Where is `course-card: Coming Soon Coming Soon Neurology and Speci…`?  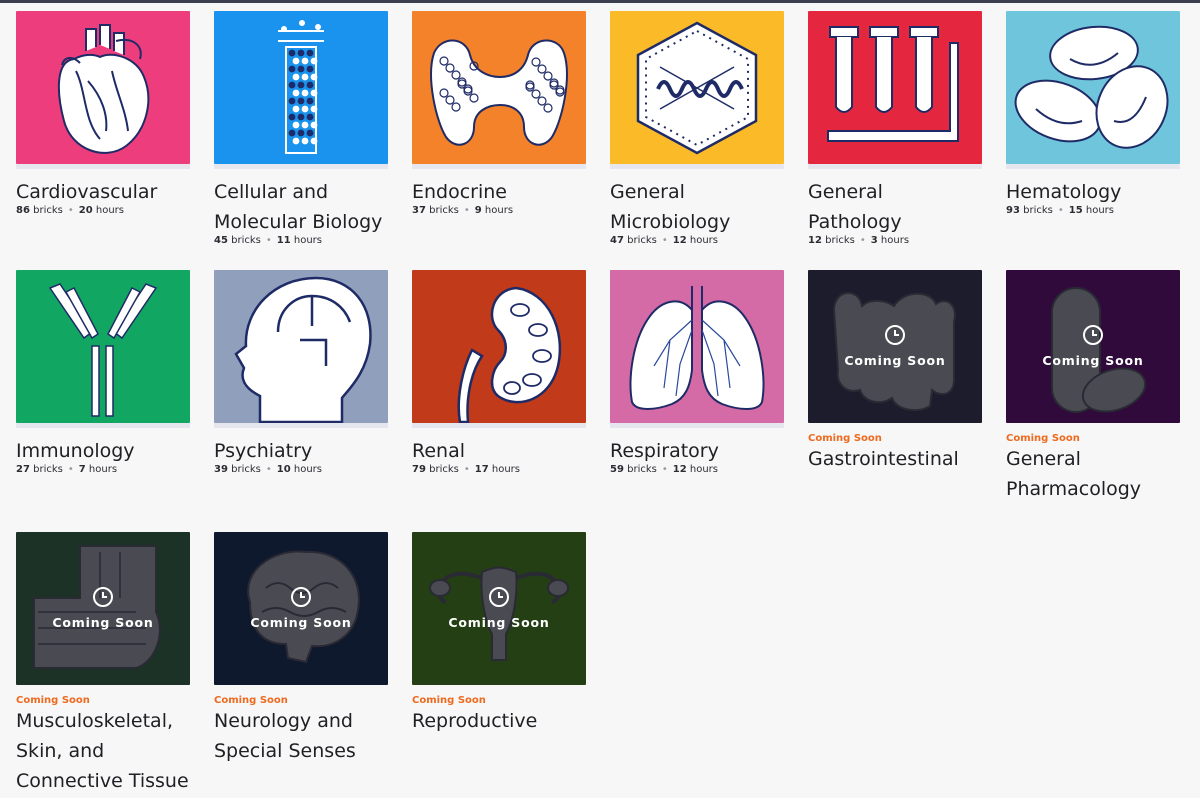
course-card: Coming Soon Coming Soon Neurology and Speci… is located at coordinates (301, 649).